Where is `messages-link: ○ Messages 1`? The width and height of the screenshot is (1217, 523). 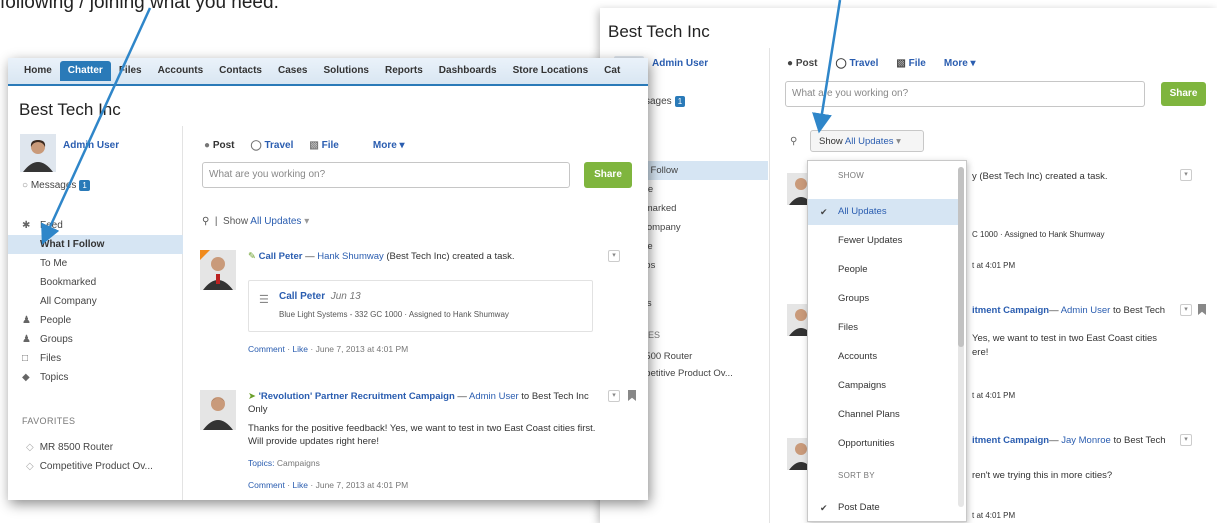 messages-link: ○ Messages 1 is located at coordinates (56, 185).